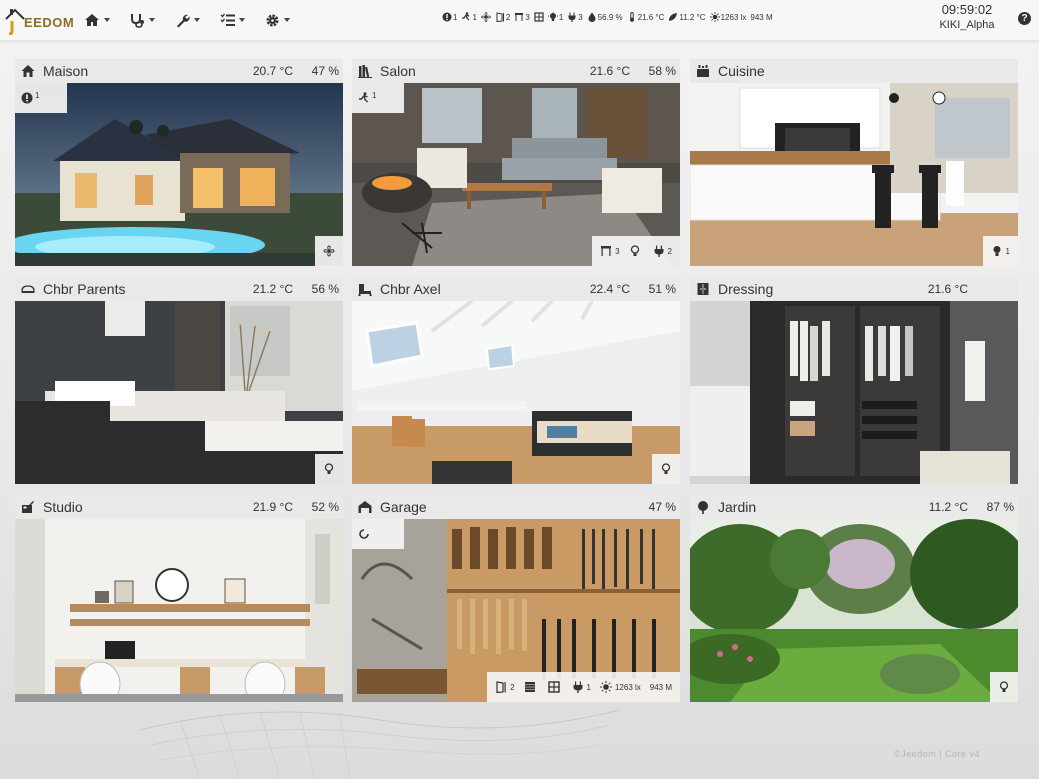 The width and height of the screenshot is (1039, 779). What do you see at coordinates (651, 17) in the screenshot?
I see `summary-temperature-value: 21.6 °C` at bounding box center [651, 17].